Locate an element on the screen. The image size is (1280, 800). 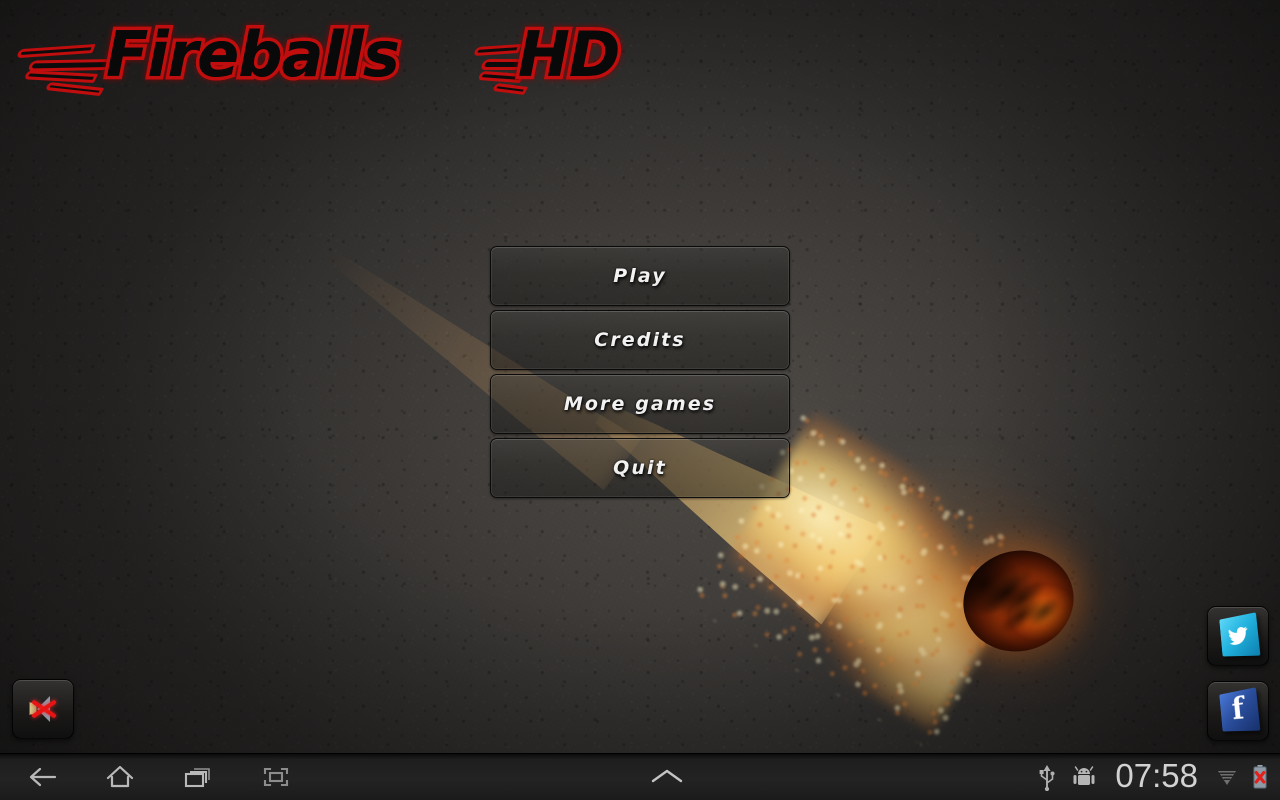
facebook-button: f is located at coordinates (1238, 711).